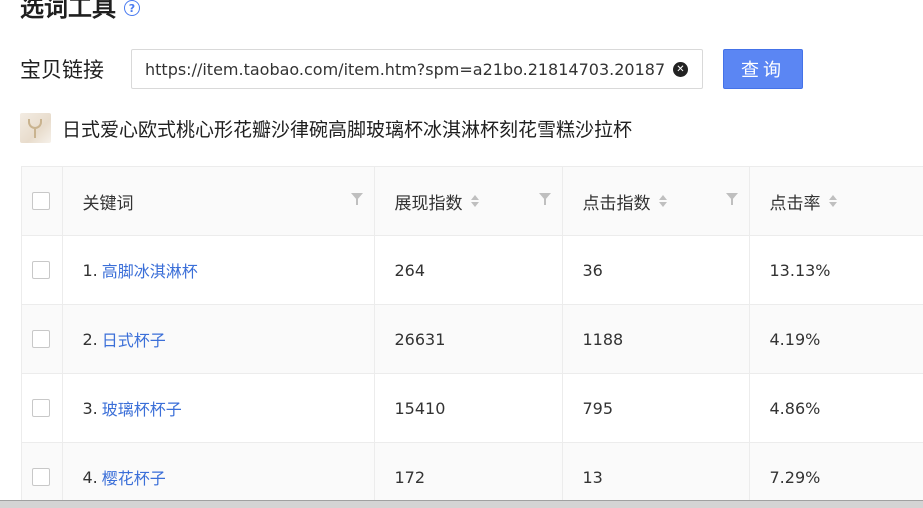 Image resolution: width=923 pixels, height=508 pixels. What do you see at coordinates (90, 270) in the screenshot?
I see `row-number: 1.` at bounding box center [90, 270].